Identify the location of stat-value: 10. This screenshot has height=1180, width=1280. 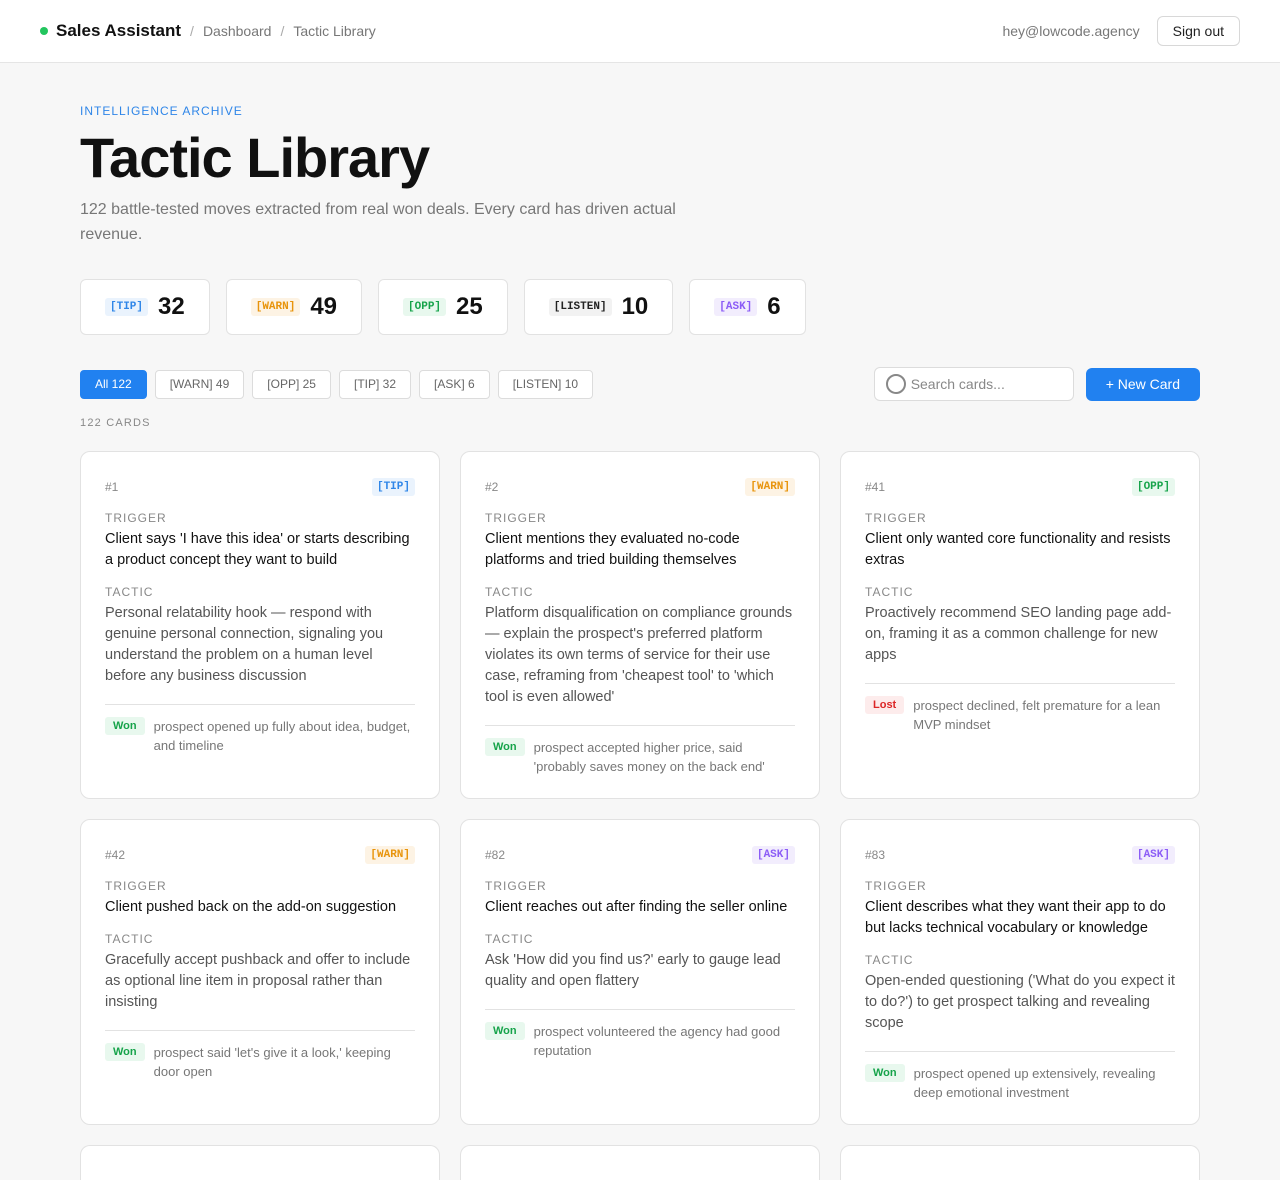
(635, 306).